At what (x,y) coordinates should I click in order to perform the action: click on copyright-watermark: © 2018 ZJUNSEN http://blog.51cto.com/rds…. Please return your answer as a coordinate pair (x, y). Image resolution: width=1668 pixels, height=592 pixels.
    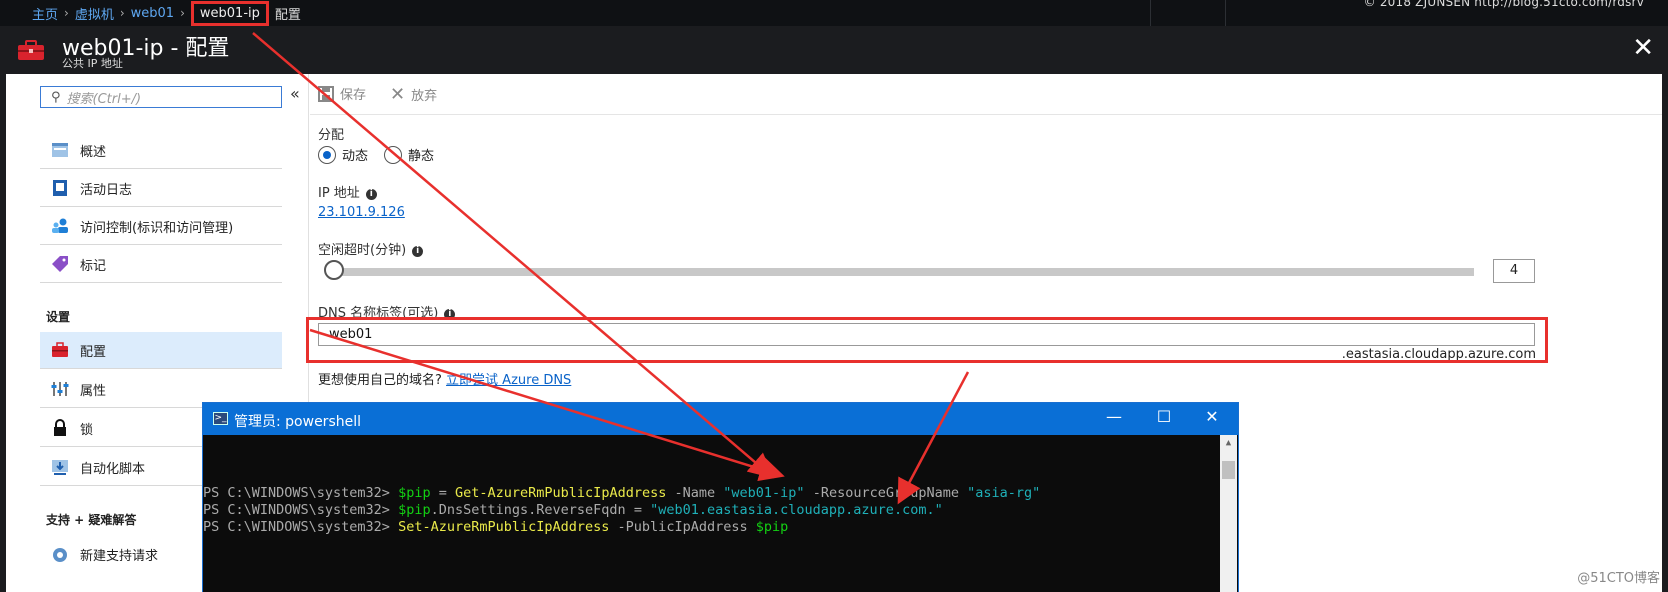
    Looking at the image, I should click on (1503, 4).